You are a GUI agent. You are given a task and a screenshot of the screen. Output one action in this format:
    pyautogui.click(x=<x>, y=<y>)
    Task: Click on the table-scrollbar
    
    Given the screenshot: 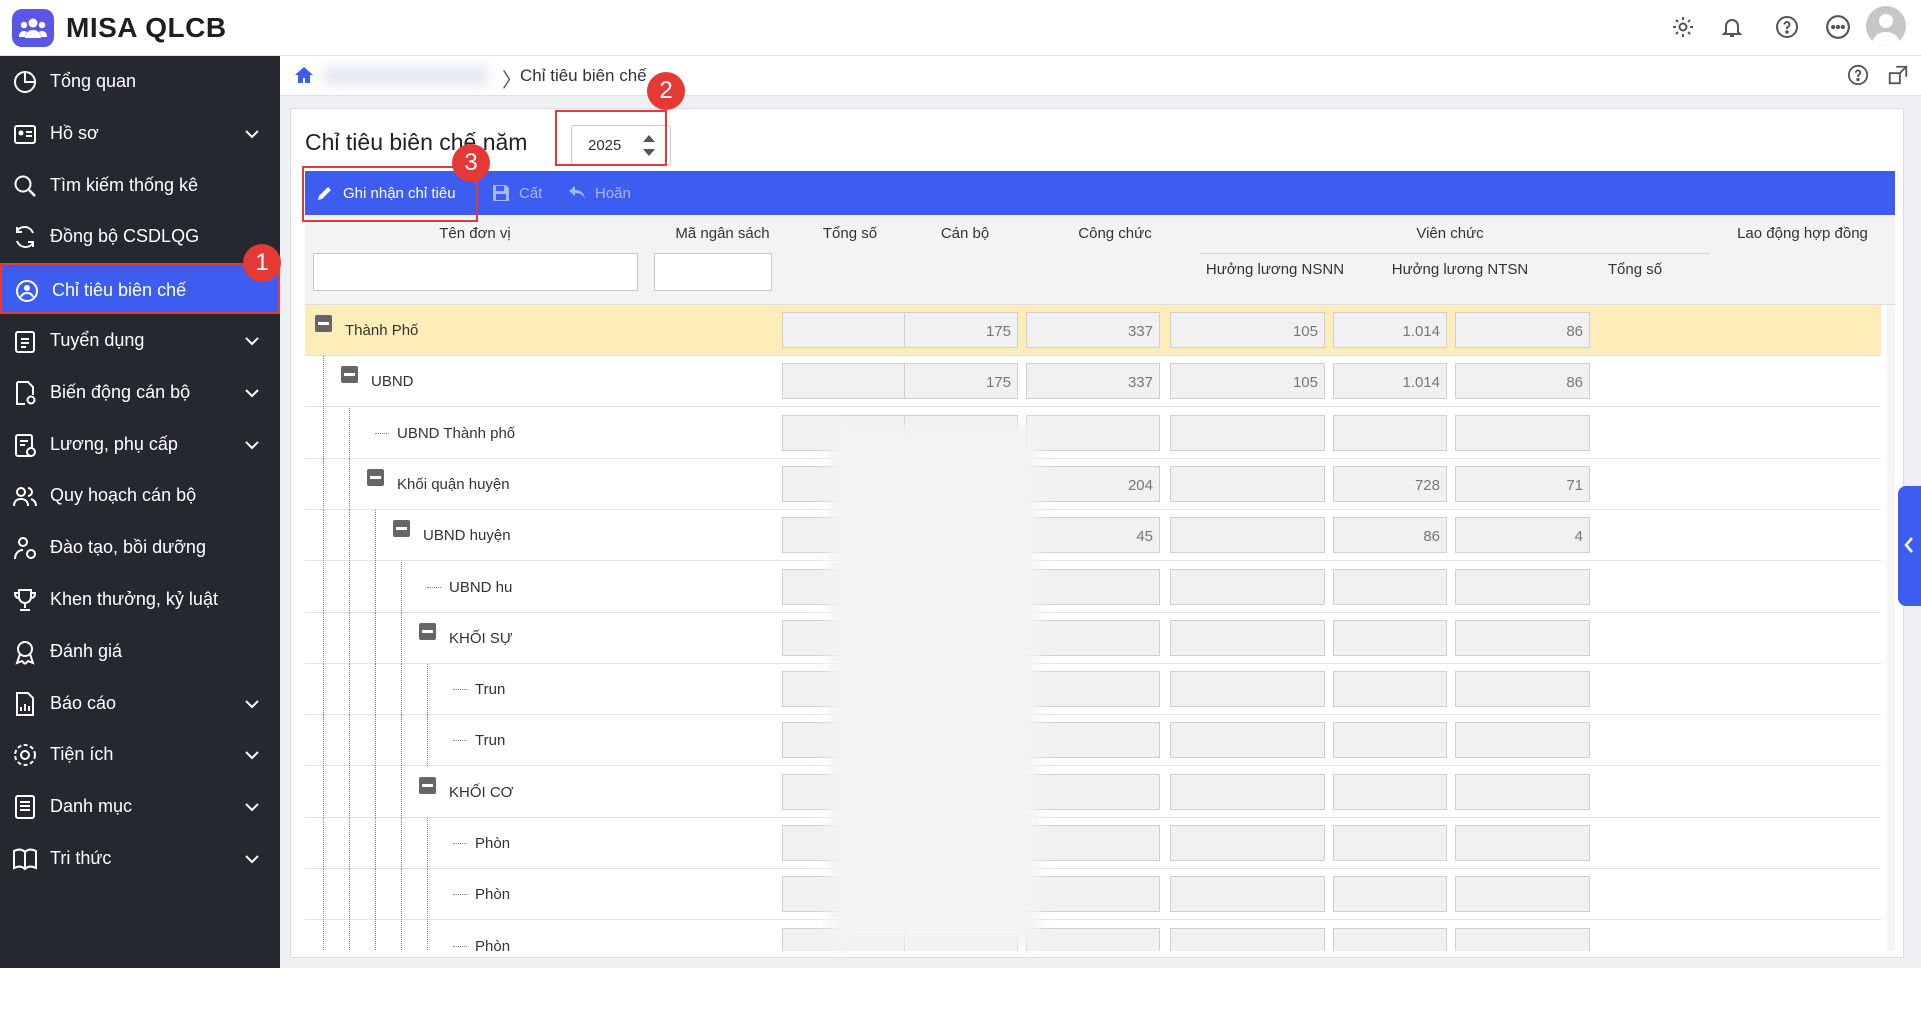 What is the action you would take?
    pyautogui.click(x=1891, y=628)
    